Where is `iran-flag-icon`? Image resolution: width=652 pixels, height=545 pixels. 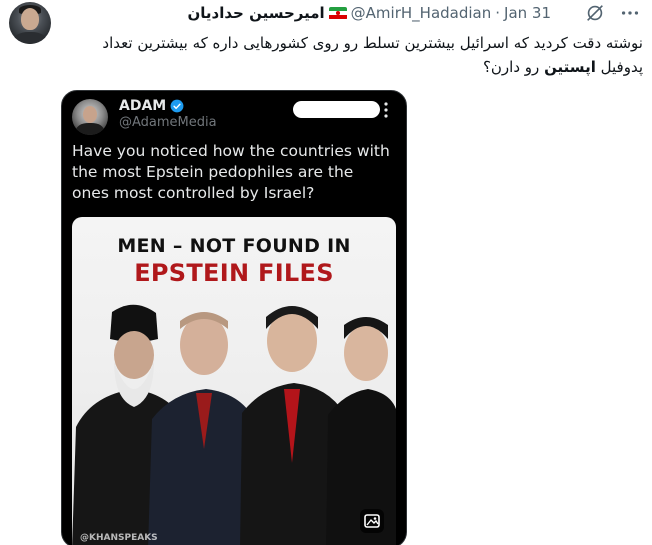 iran-flag-icon is located at coordinates (337, 13).